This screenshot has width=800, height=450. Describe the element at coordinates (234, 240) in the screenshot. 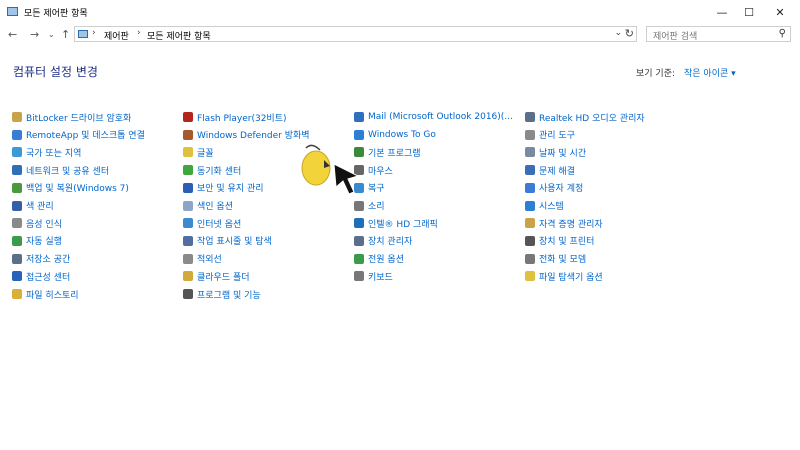

I see `control-panel-item-label: 작업 표시줄 및 탐색` at that location.